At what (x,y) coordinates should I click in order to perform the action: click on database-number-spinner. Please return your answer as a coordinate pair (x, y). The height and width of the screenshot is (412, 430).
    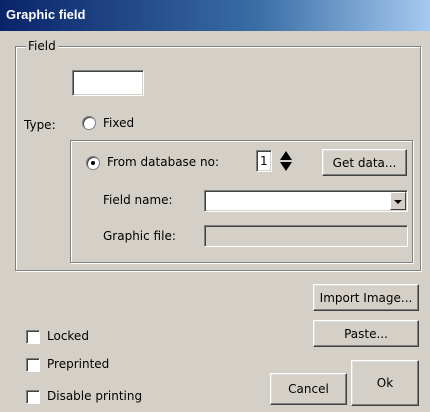
    Looking at the image, I should click on (286, 161).